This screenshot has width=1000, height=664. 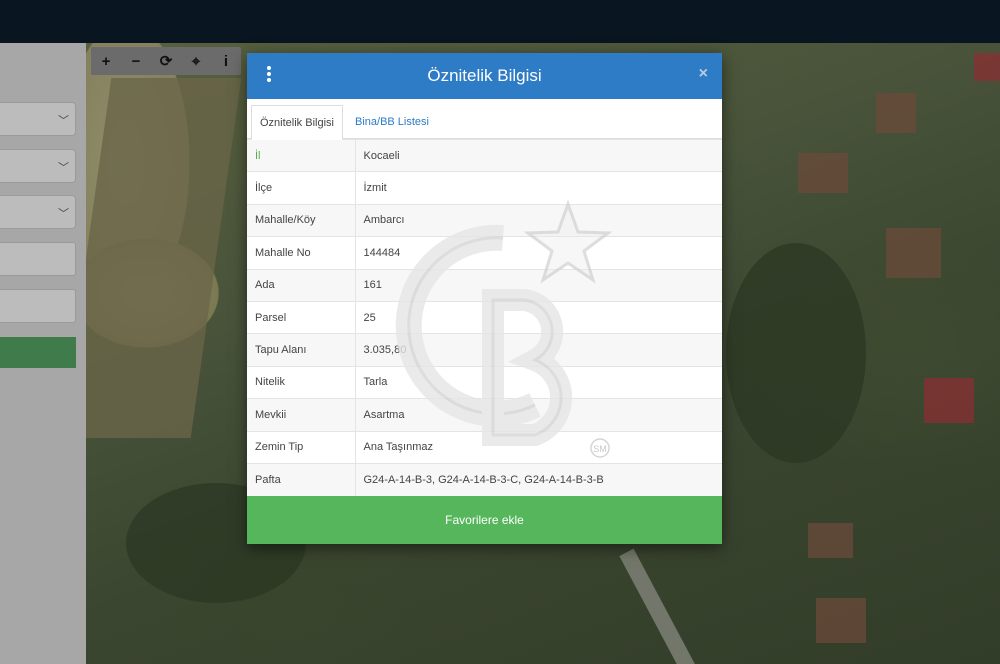 I want to click on attribute-value: Ana Taşınmaz, so click(x=398, y=447).